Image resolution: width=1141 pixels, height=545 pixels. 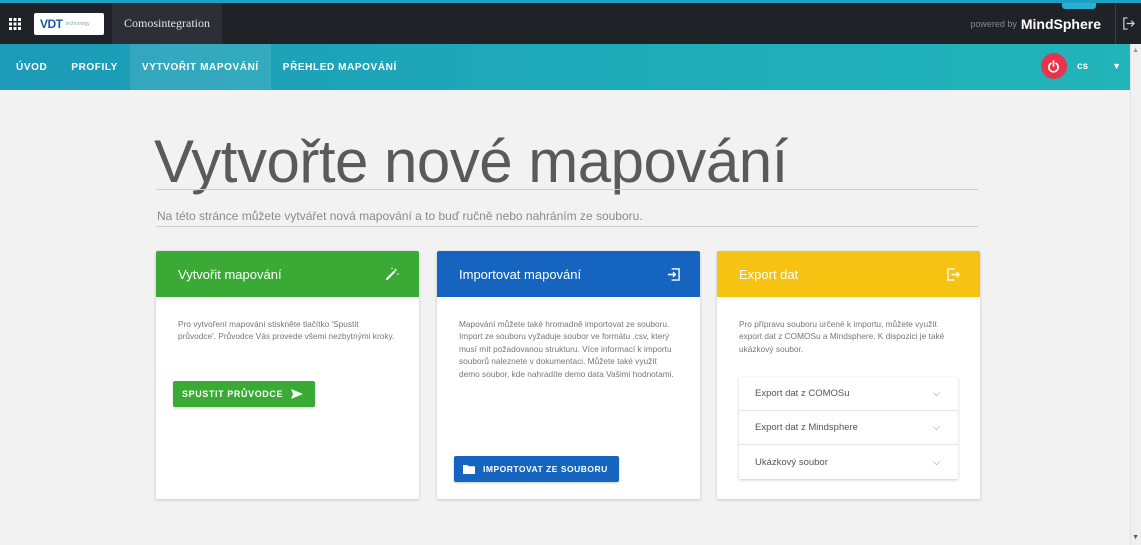 I want to click on page-title: Vytvořte nové mapování, so click(x=471, y=161).